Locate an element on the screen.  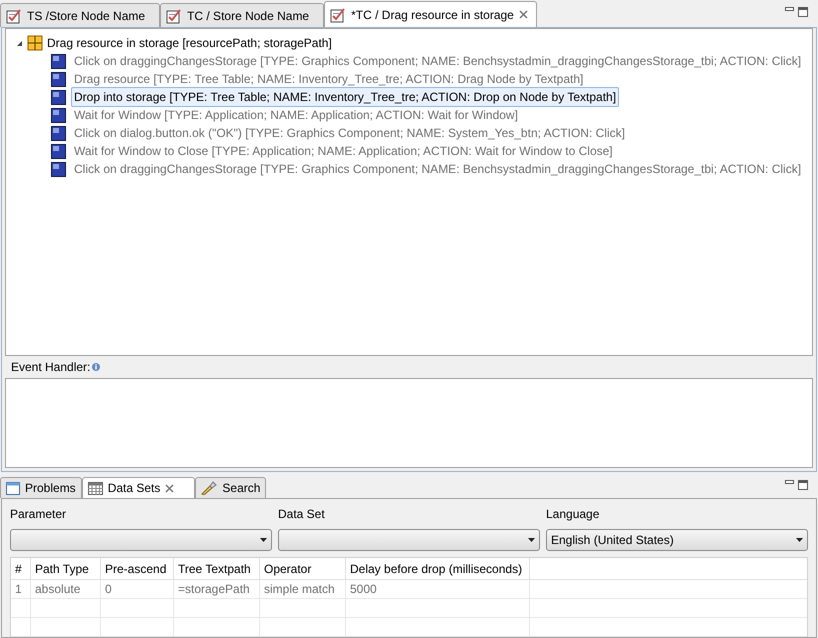
column-header: Path Type is located at coordinates (66, 568).